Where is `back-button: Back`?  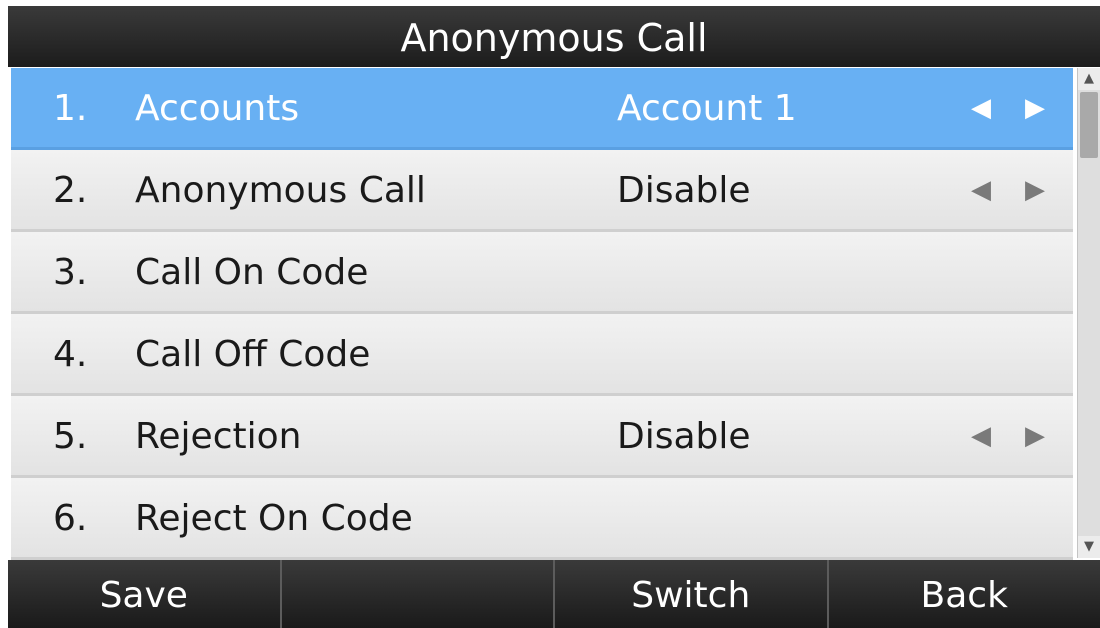 back-button: Back is located at coordinates (964, 594).